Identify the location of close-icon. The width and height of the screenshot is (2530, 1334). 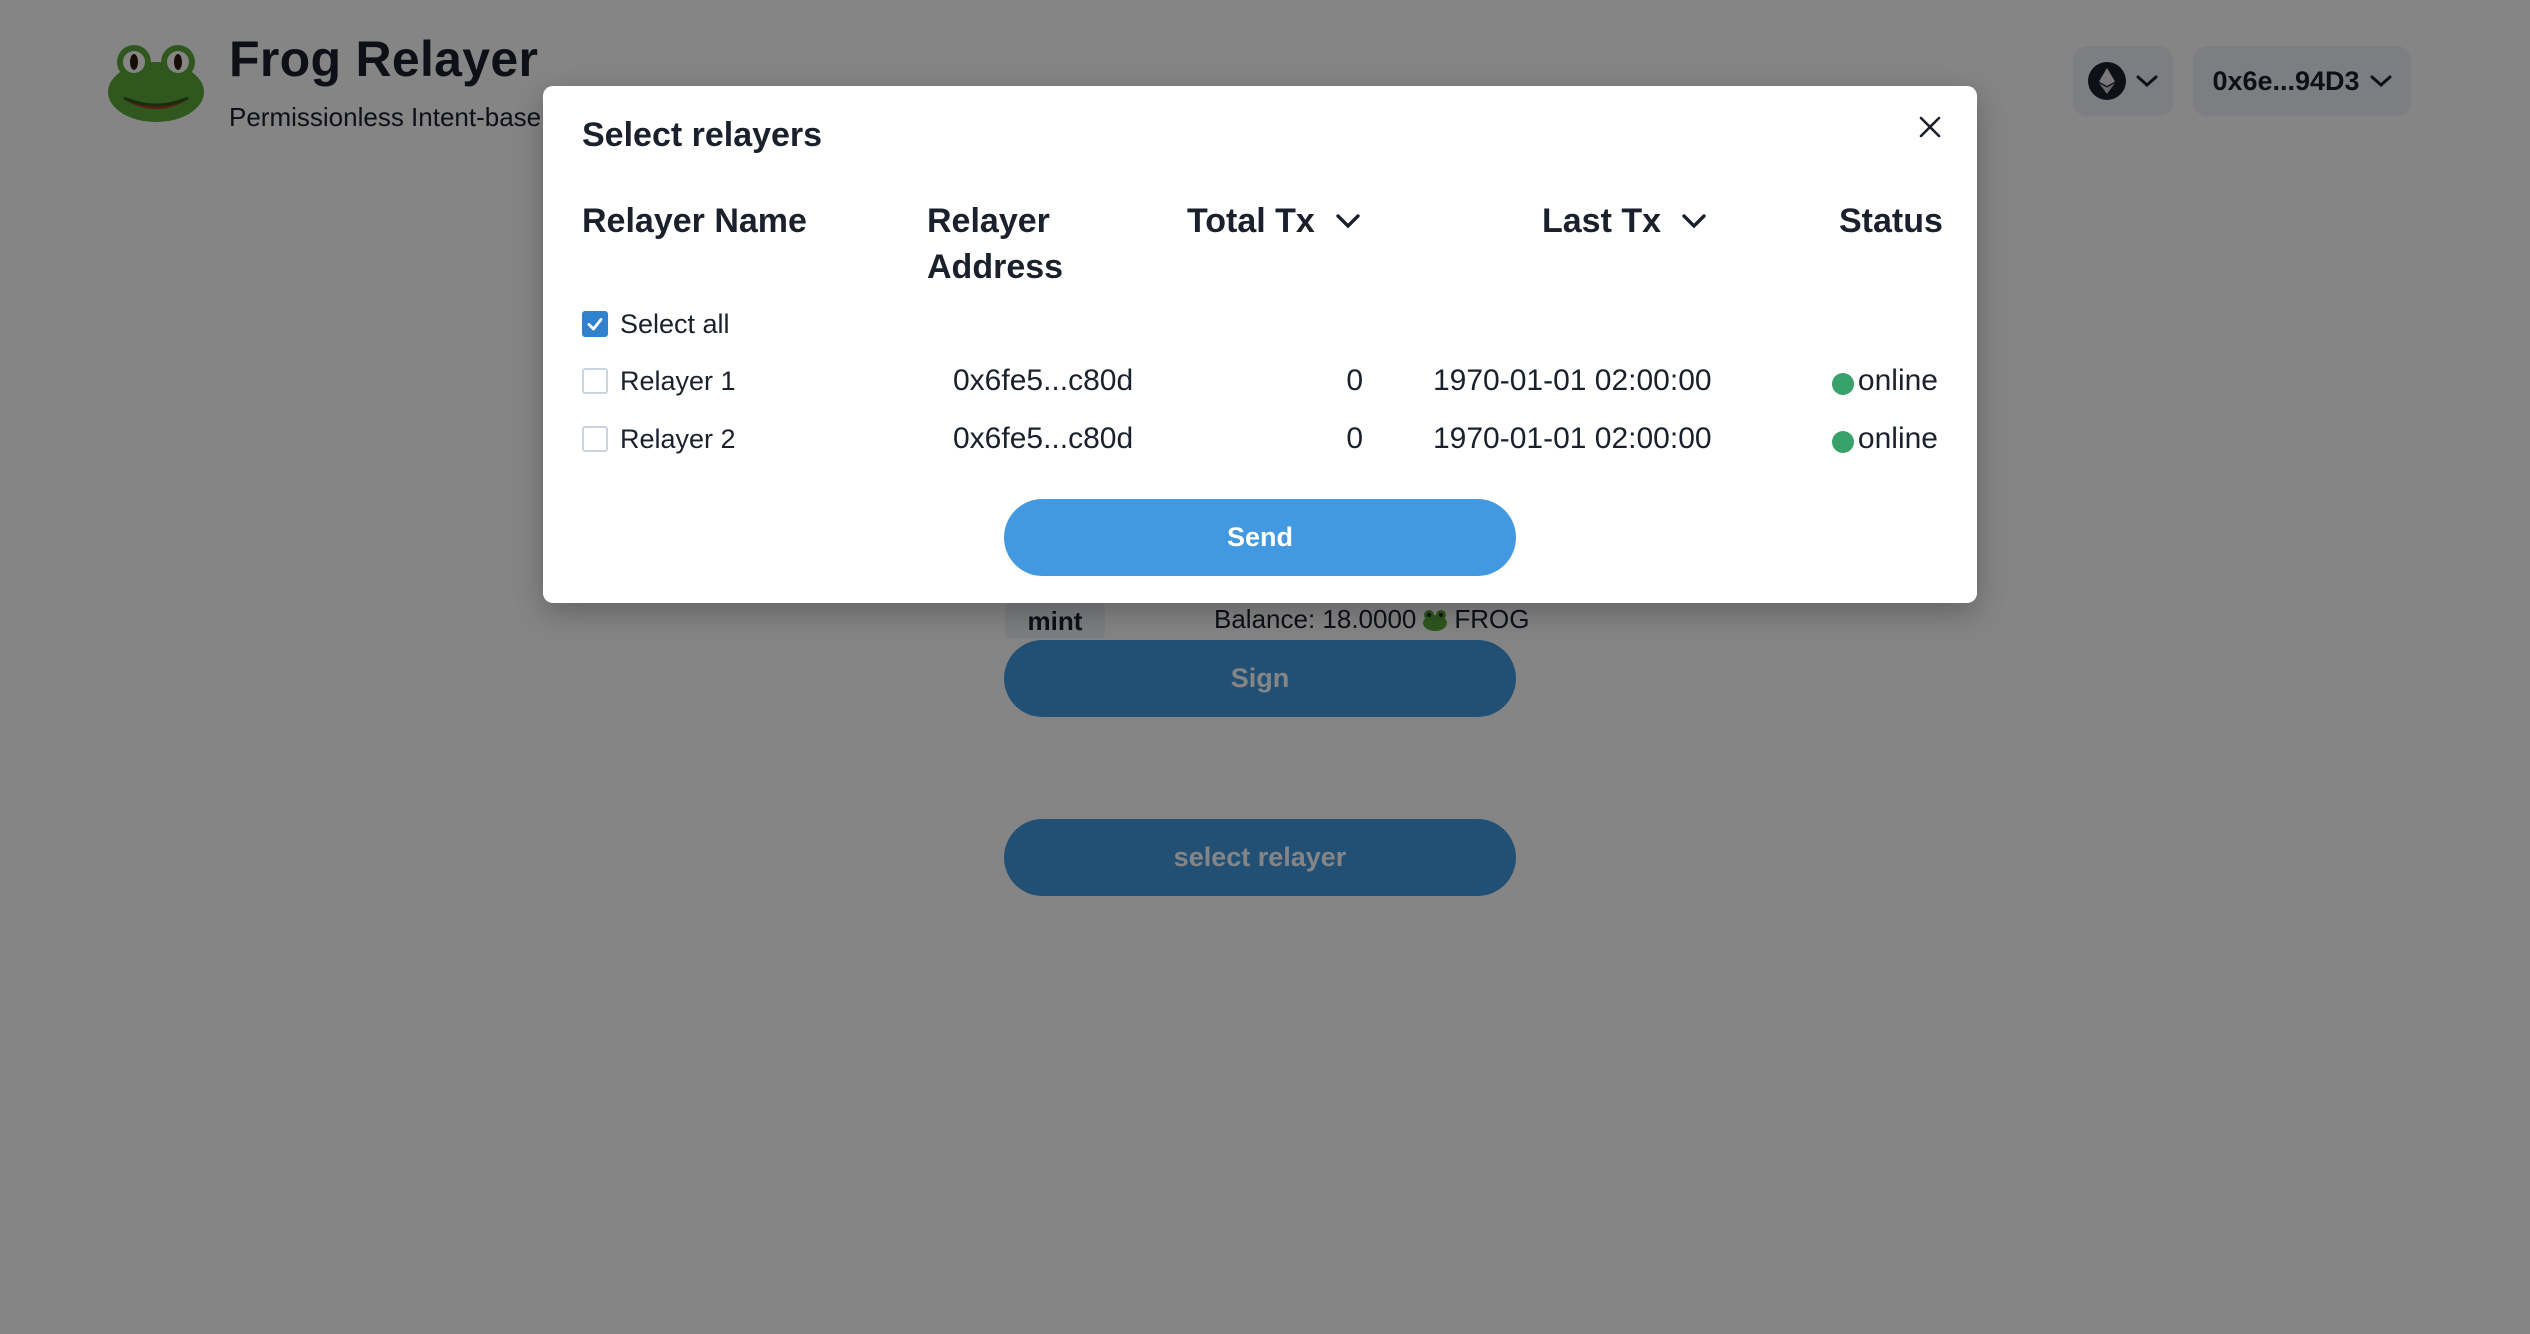
(1930, 127).